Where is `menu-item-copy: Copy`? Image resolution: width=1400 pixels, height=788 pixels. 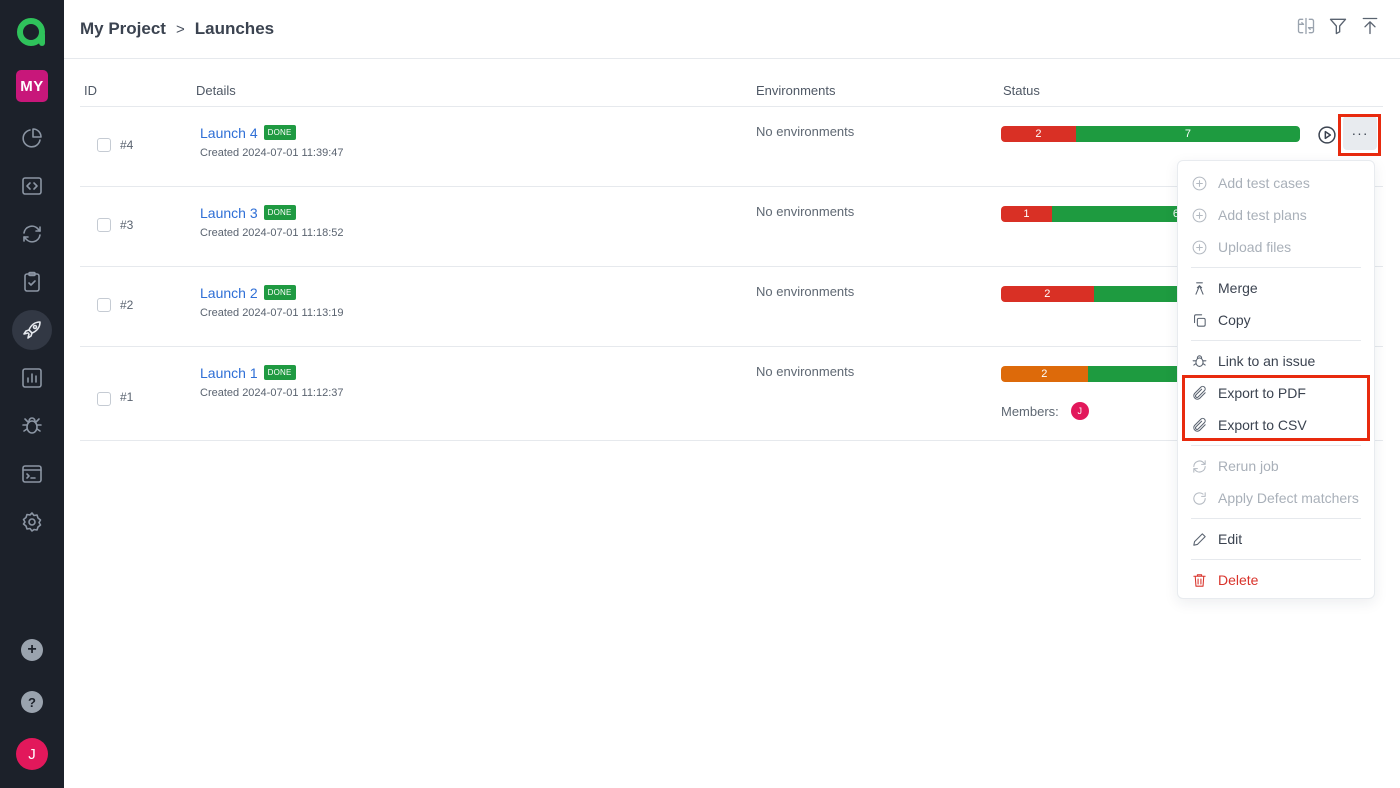
menu-item-copy: Copy is located at coordinates (1276, 320).